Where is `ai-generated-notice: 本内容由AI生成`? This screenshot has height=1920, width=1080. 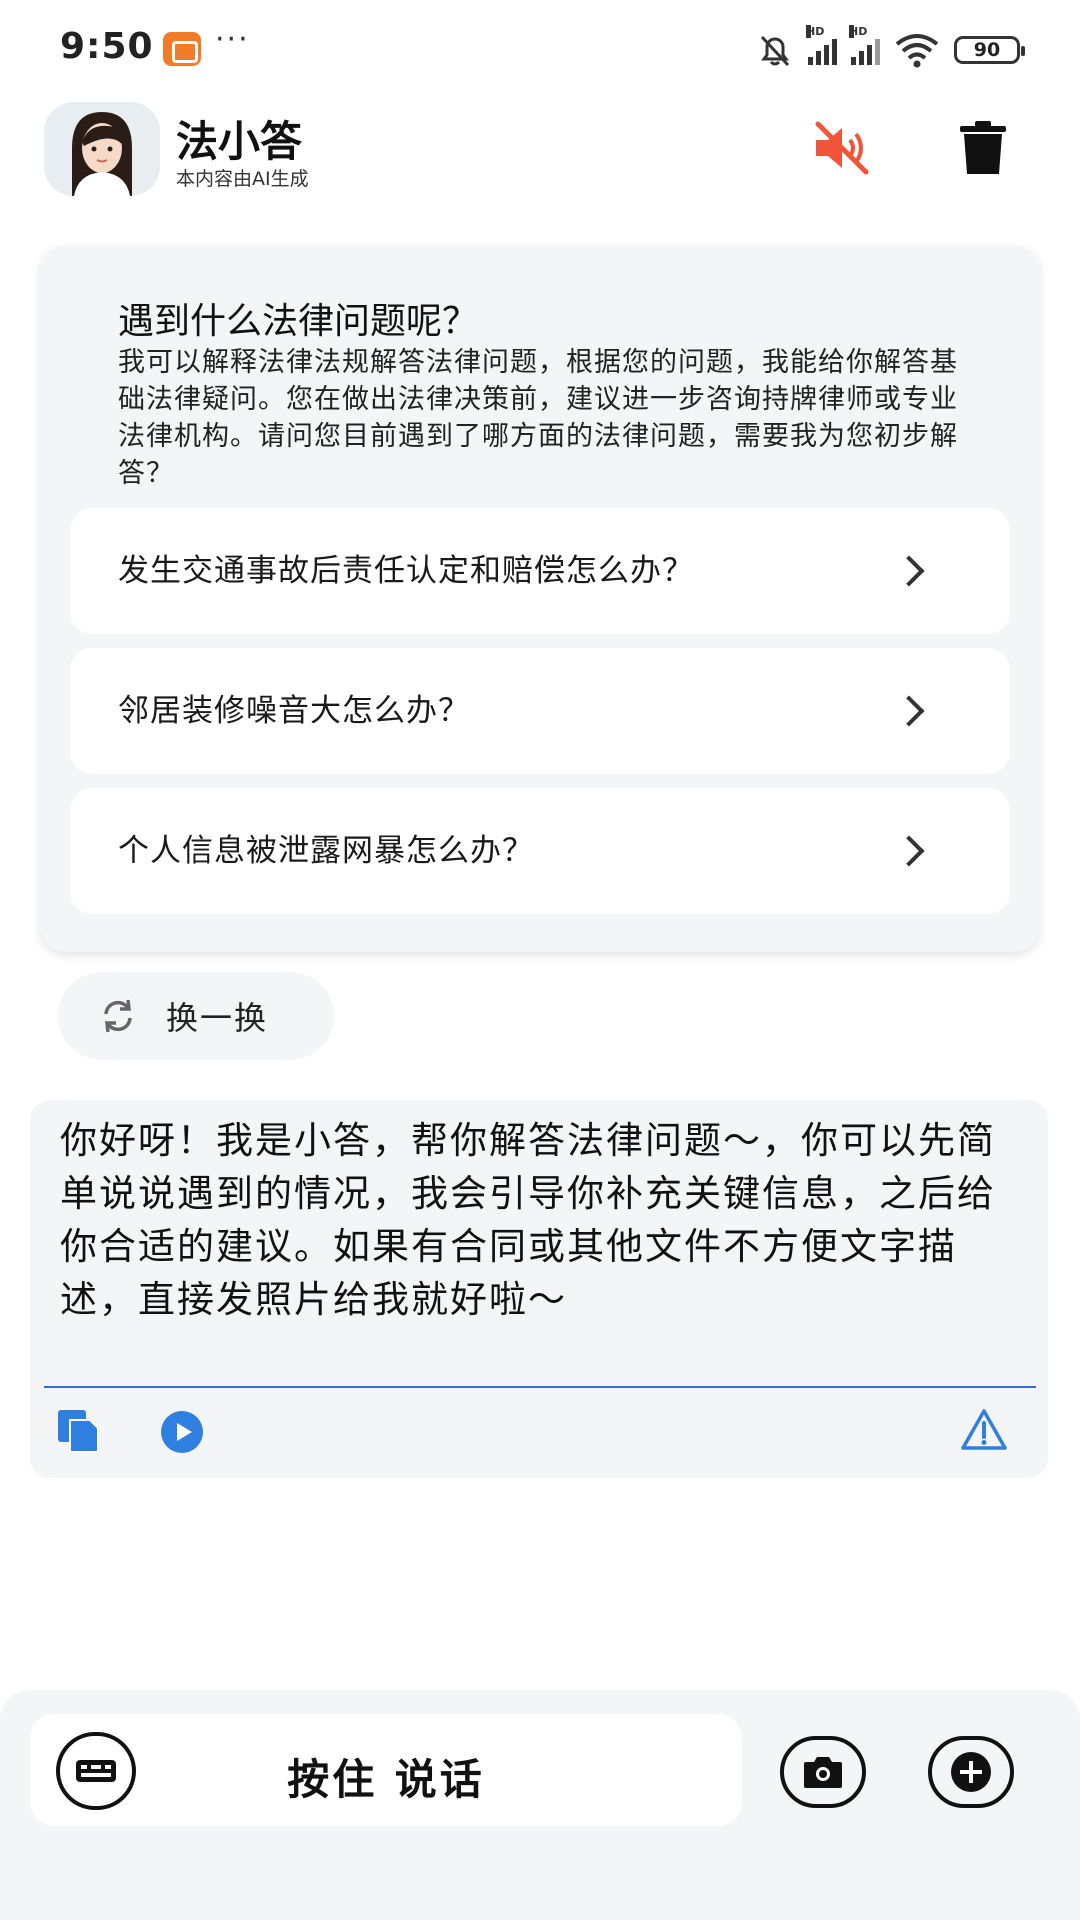 ai-generated-notice: 本内容由AI生成 is located at coordinates (242, 179).